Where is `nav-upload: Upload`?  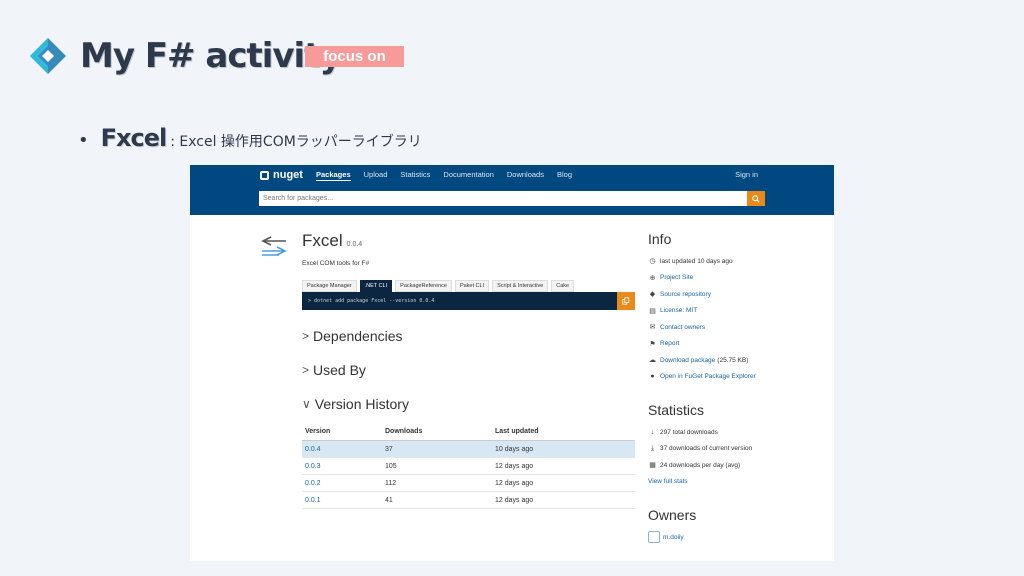 nav-upload: Upload is located at coordinates (376, 175).